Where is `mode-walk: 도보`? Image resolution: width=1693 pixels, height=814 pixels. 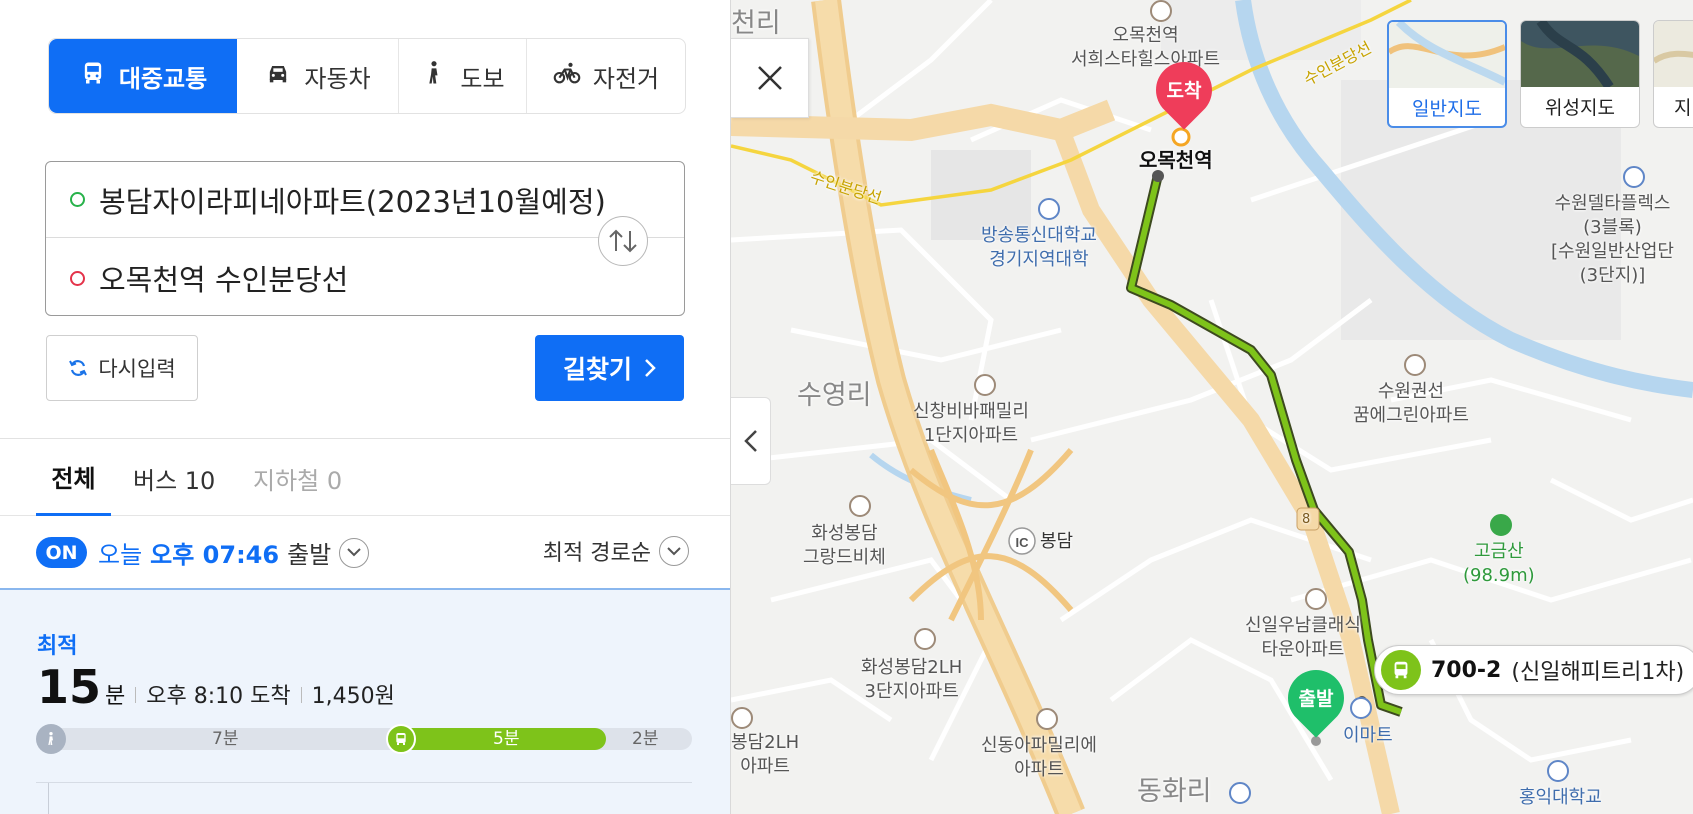
mode-walk: 도보 is located at coordinates (463, 76).